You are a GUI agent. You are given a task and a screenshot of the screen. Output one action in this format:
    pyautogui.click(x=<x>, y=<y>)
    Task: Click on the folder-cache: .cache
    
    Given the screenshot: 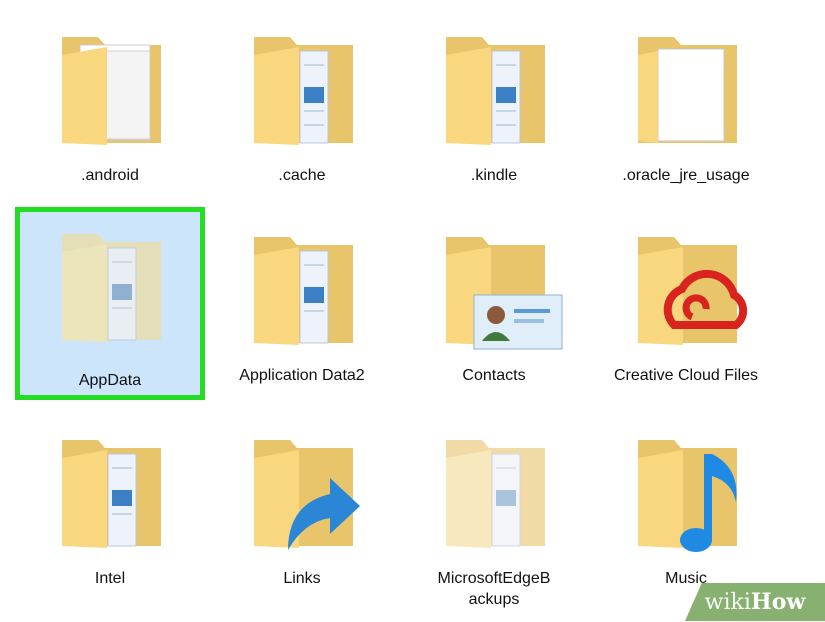 What is the action you would take?
    pyautogui.click(x=302, y=107)
    